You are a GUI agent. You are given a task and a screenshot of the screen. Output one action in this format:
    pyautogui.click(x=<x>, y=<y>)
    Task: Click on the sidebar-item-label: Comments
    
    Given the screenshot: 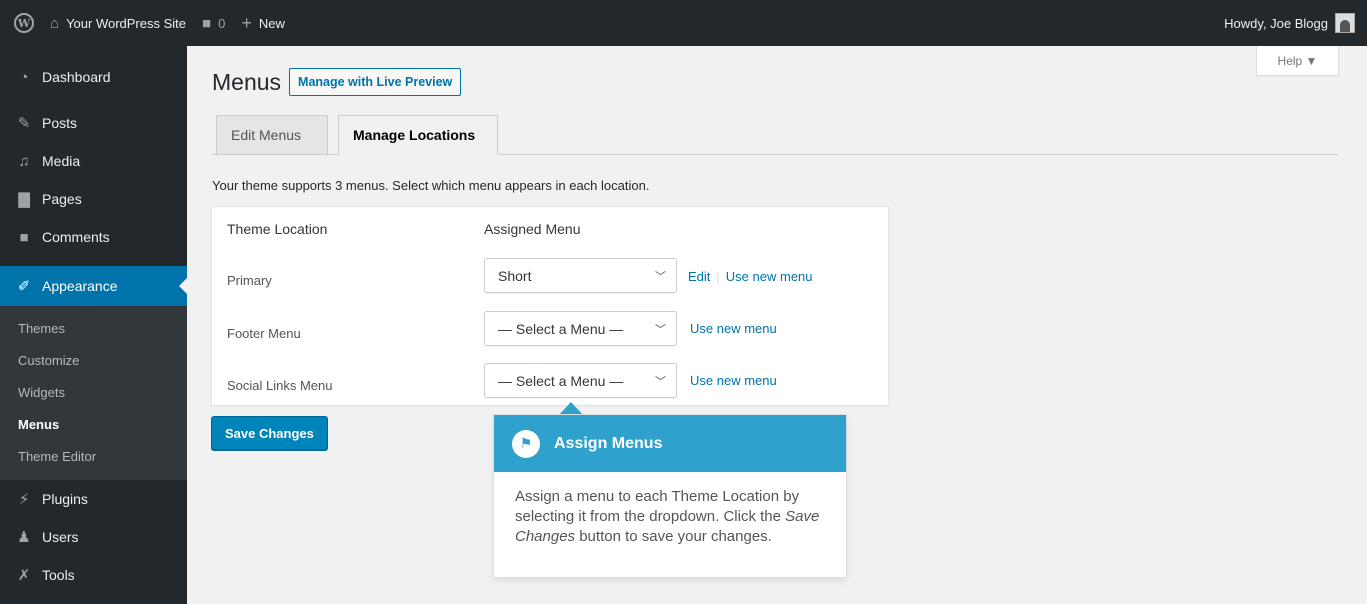 What is the action you would take?
    pyautogui.click(x=76, y=237)
    